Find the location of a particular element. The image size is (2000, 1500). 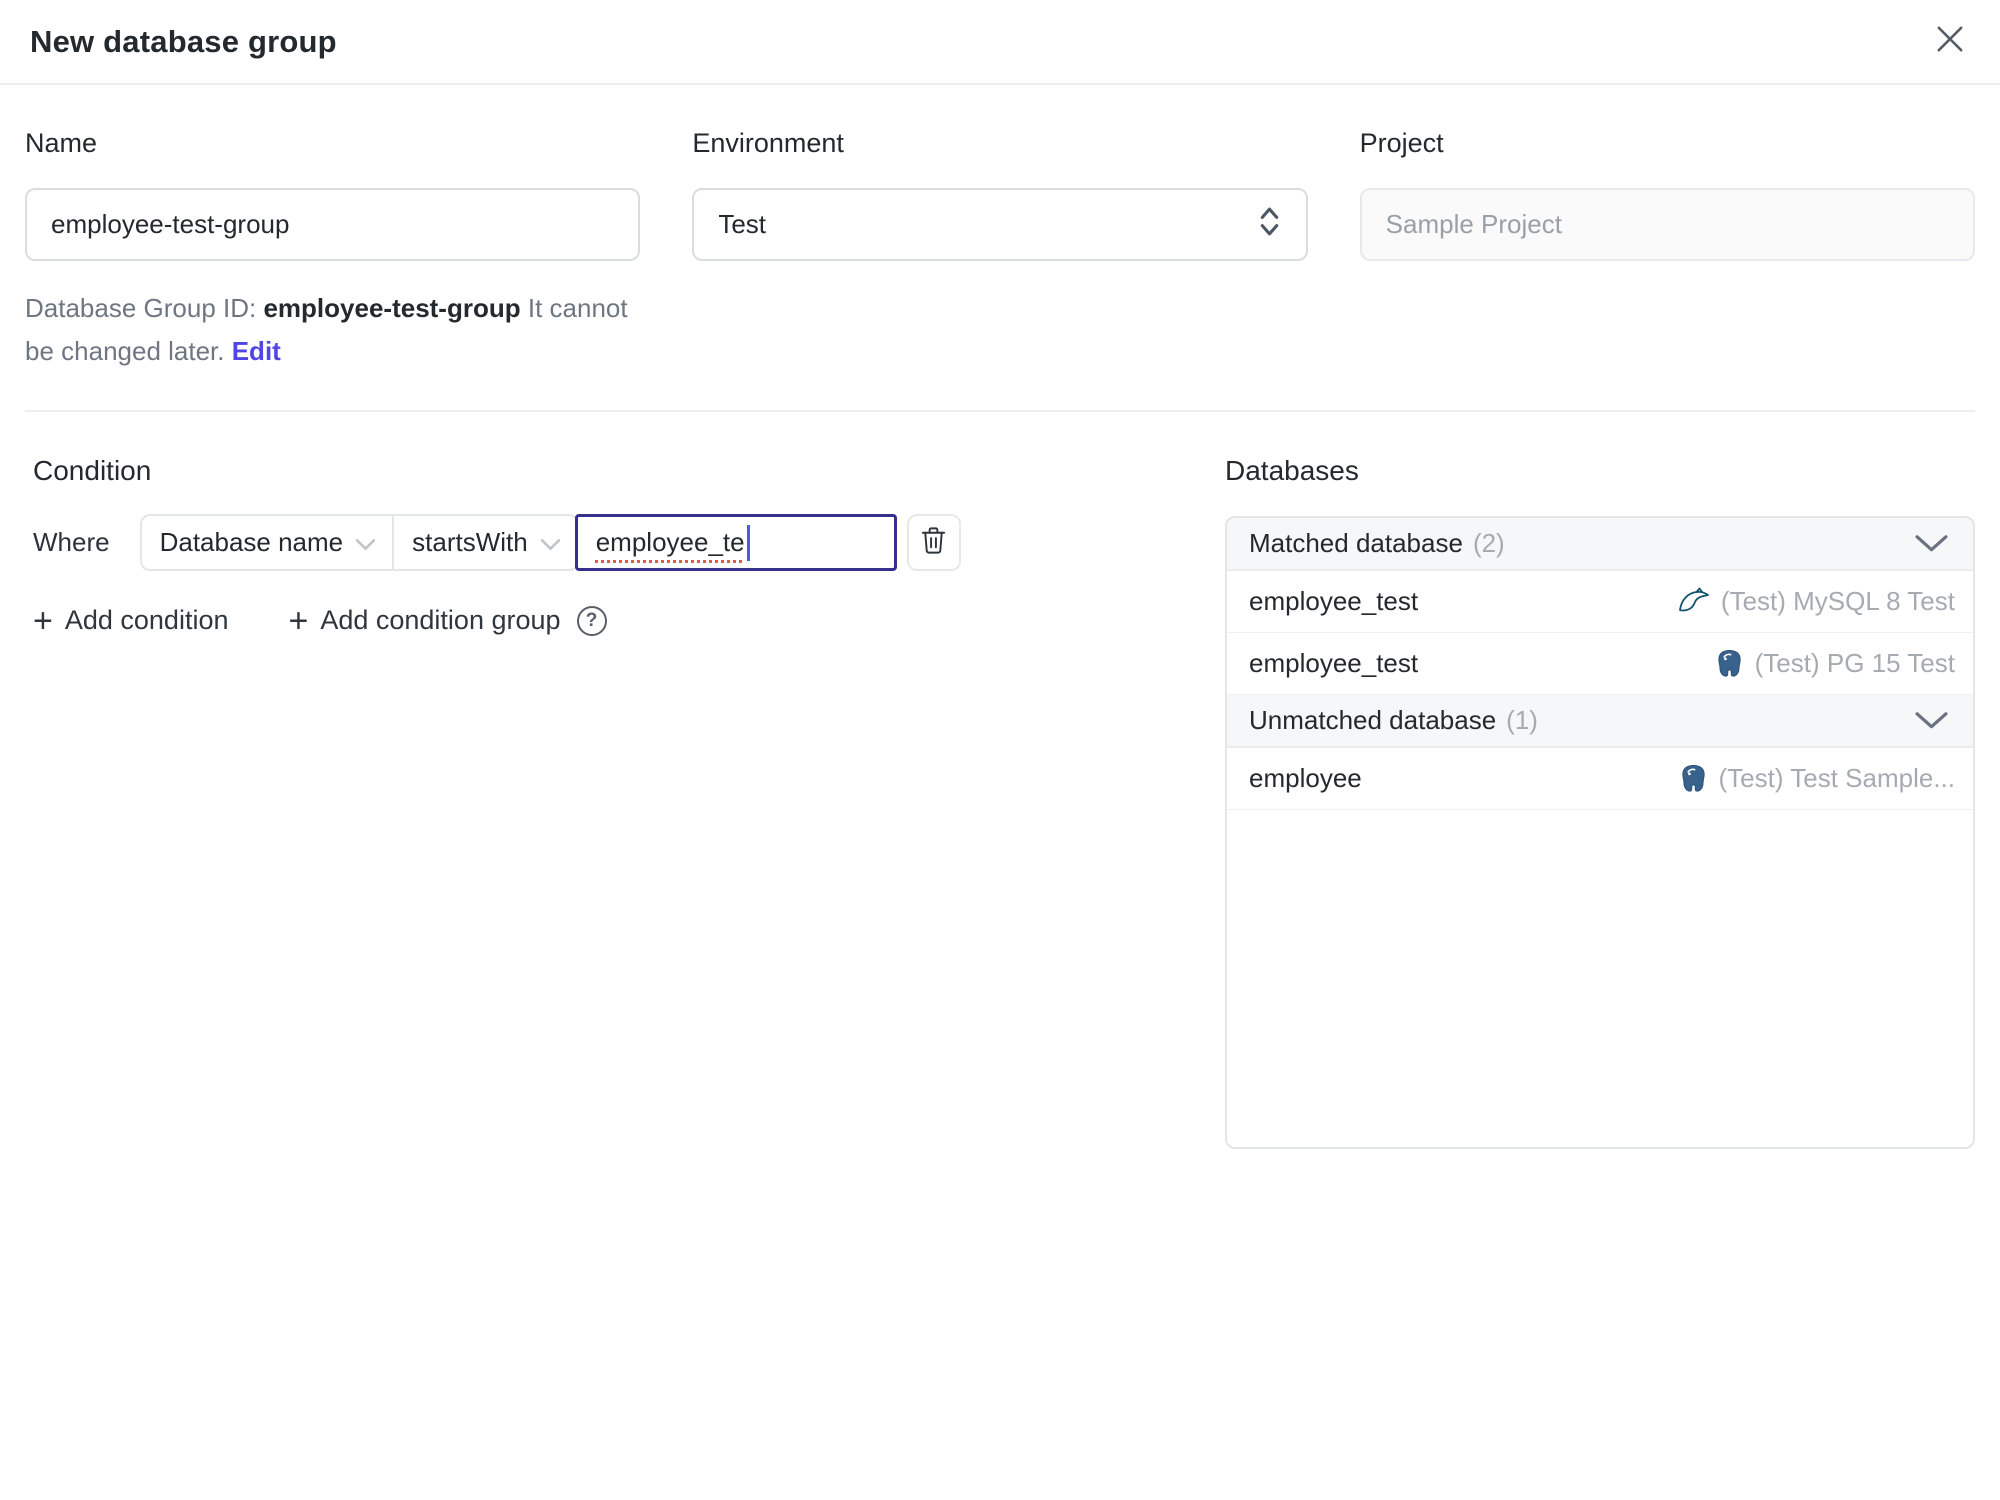

text-cursor is located at coordinates (748, 542).